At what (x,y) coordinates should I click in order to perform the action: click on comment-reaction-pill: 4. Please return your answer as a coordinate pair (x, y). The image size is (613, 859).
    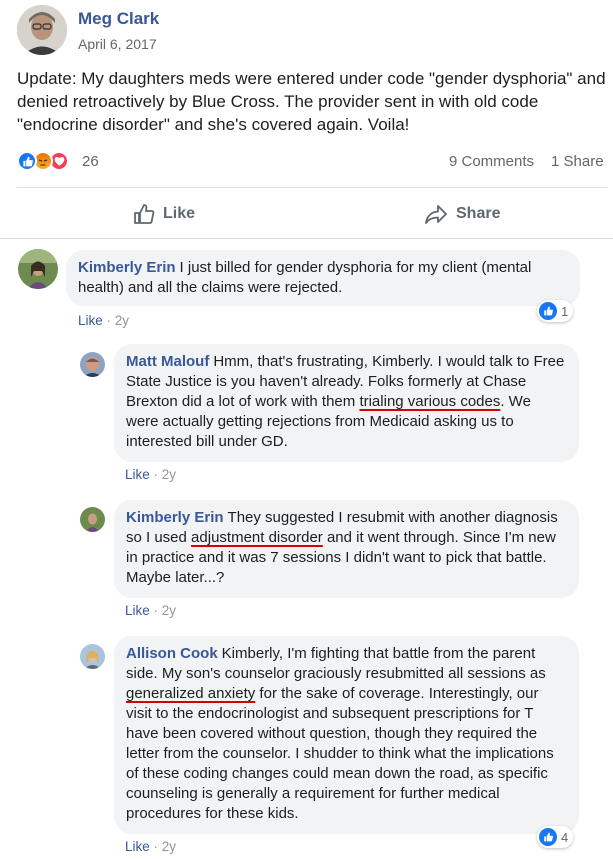
    Looking at the image, I should click on (555, 837).